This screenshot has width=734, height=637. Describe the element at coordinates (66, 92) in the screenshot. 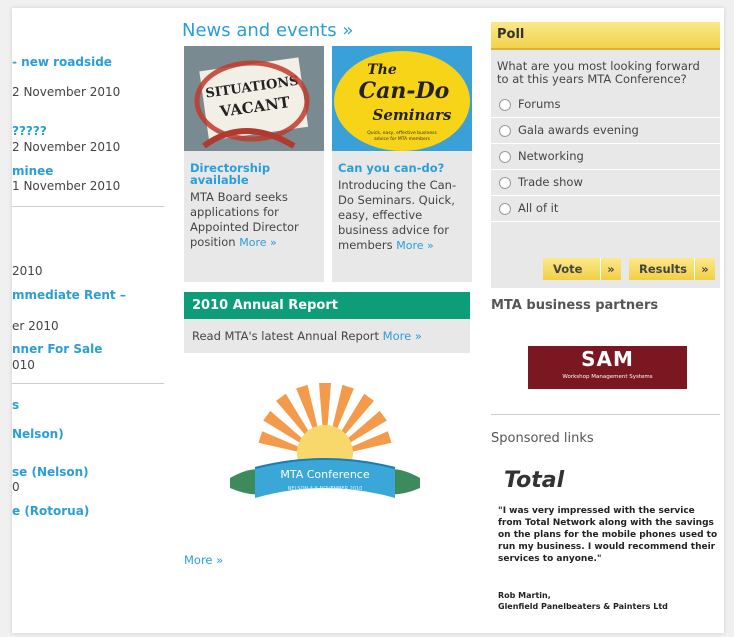

I see `left-news-date-1: 2 November 2010` at that location.